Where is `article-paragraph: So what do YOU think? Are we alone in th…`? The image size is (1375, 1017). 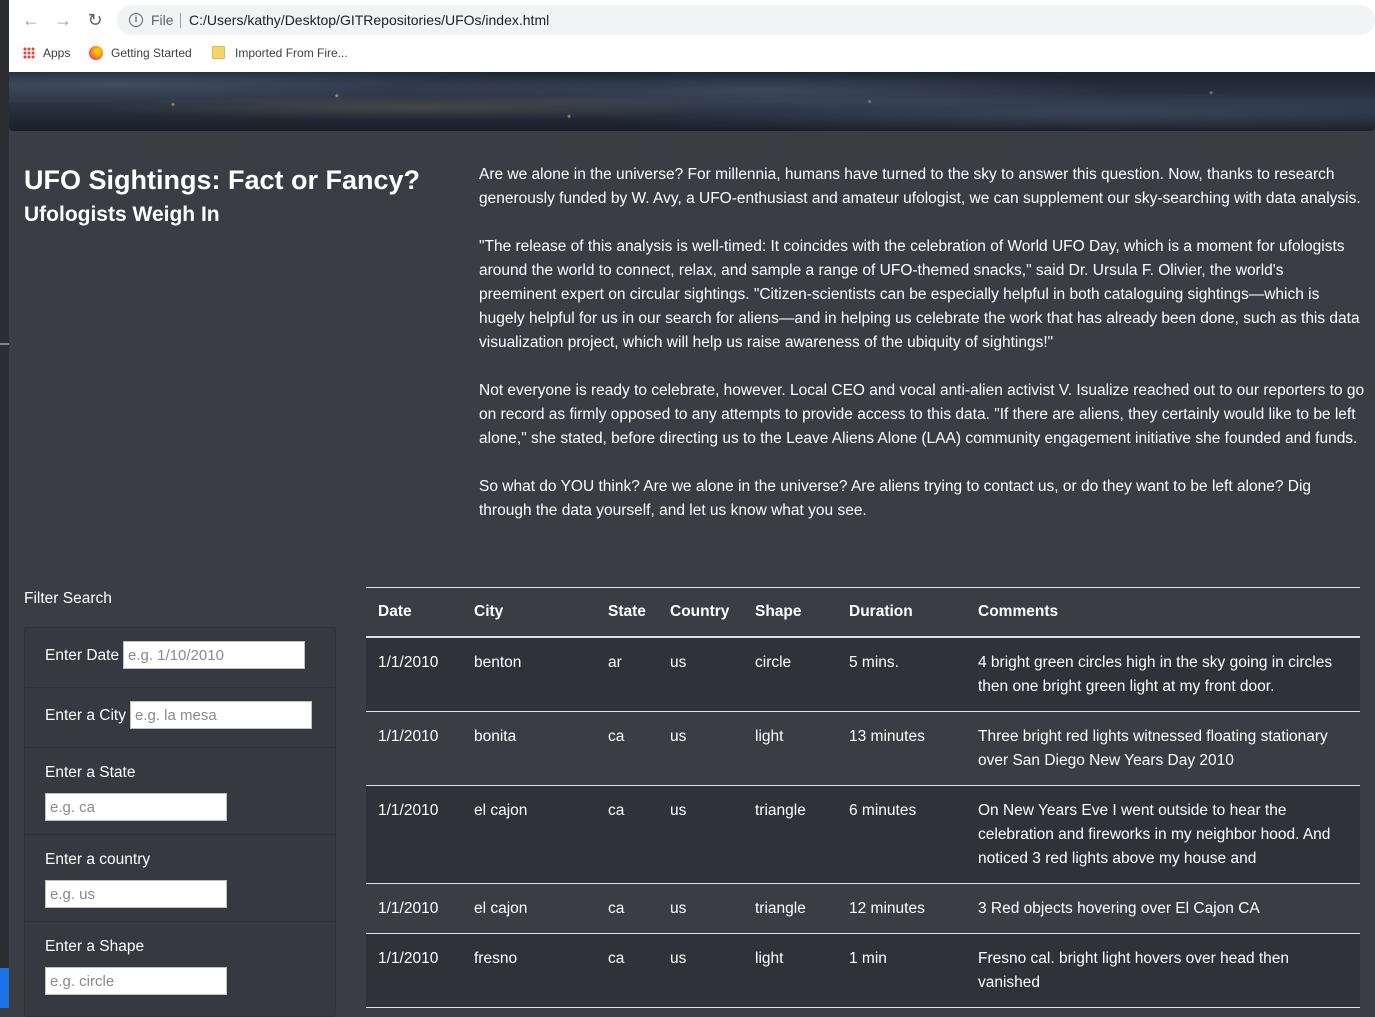
article-paragraph: So what do YOU think? Are we alone in th… is located at coordinates (895, 498).